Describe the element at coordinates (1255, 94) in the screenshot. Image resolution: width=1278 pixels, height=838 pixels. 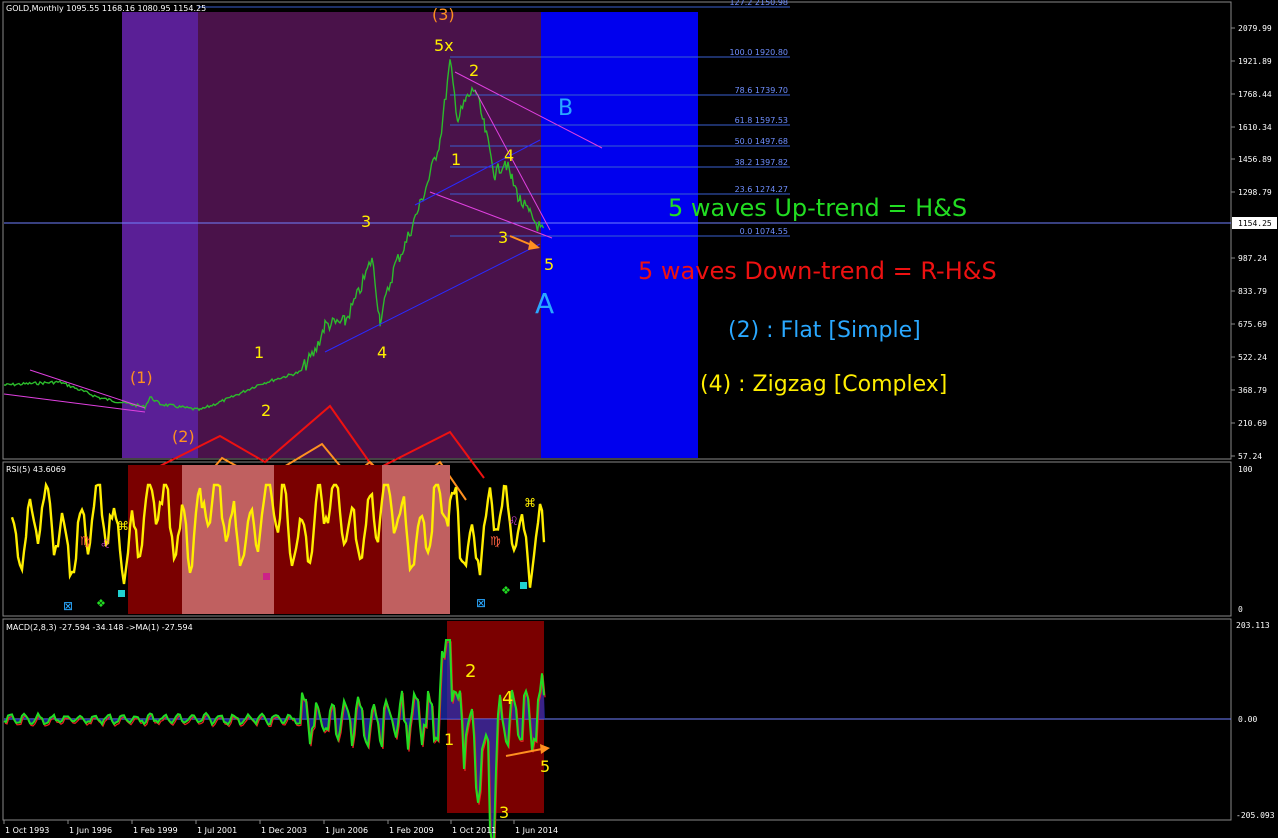
I see `price-tick-label: 1768.44` at that location.